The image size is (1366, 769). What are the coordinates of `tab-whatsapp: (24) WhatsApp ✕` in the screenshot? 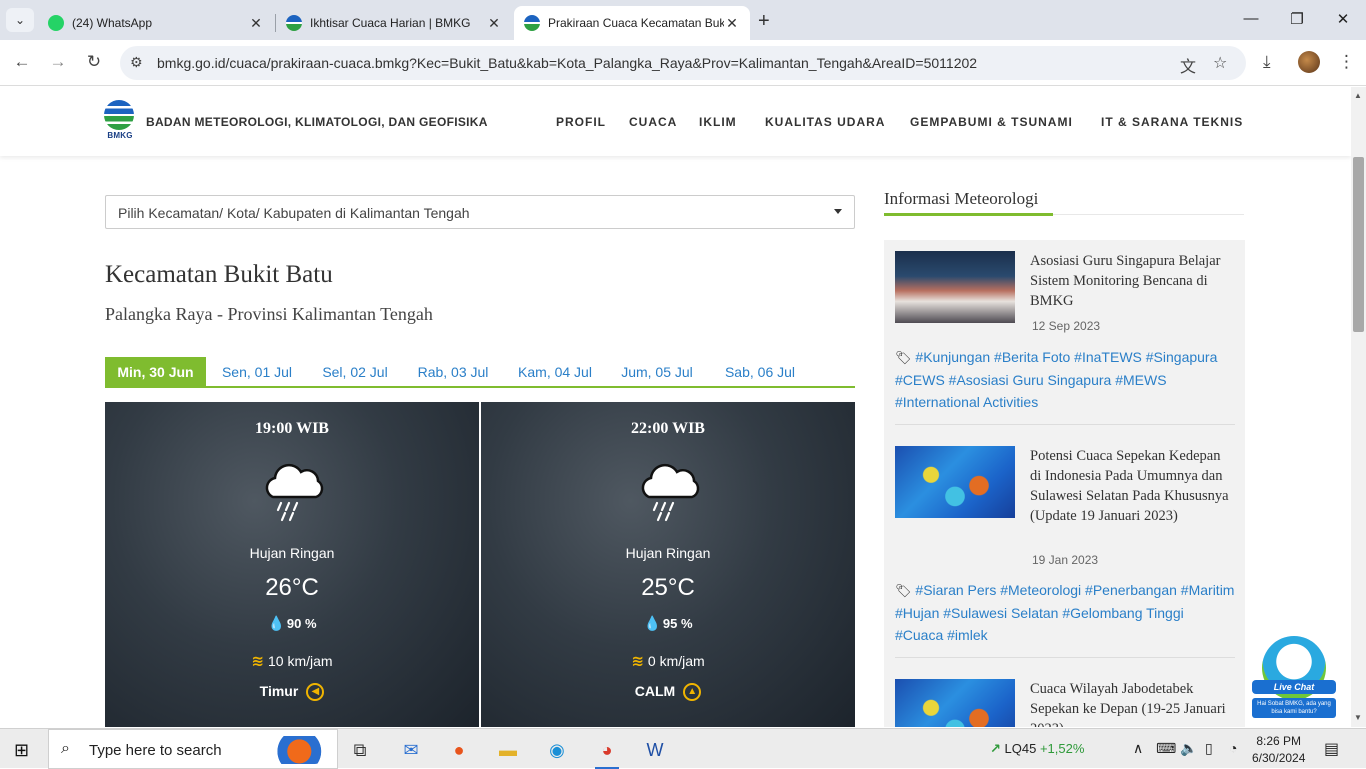 It's located at (156, 23).